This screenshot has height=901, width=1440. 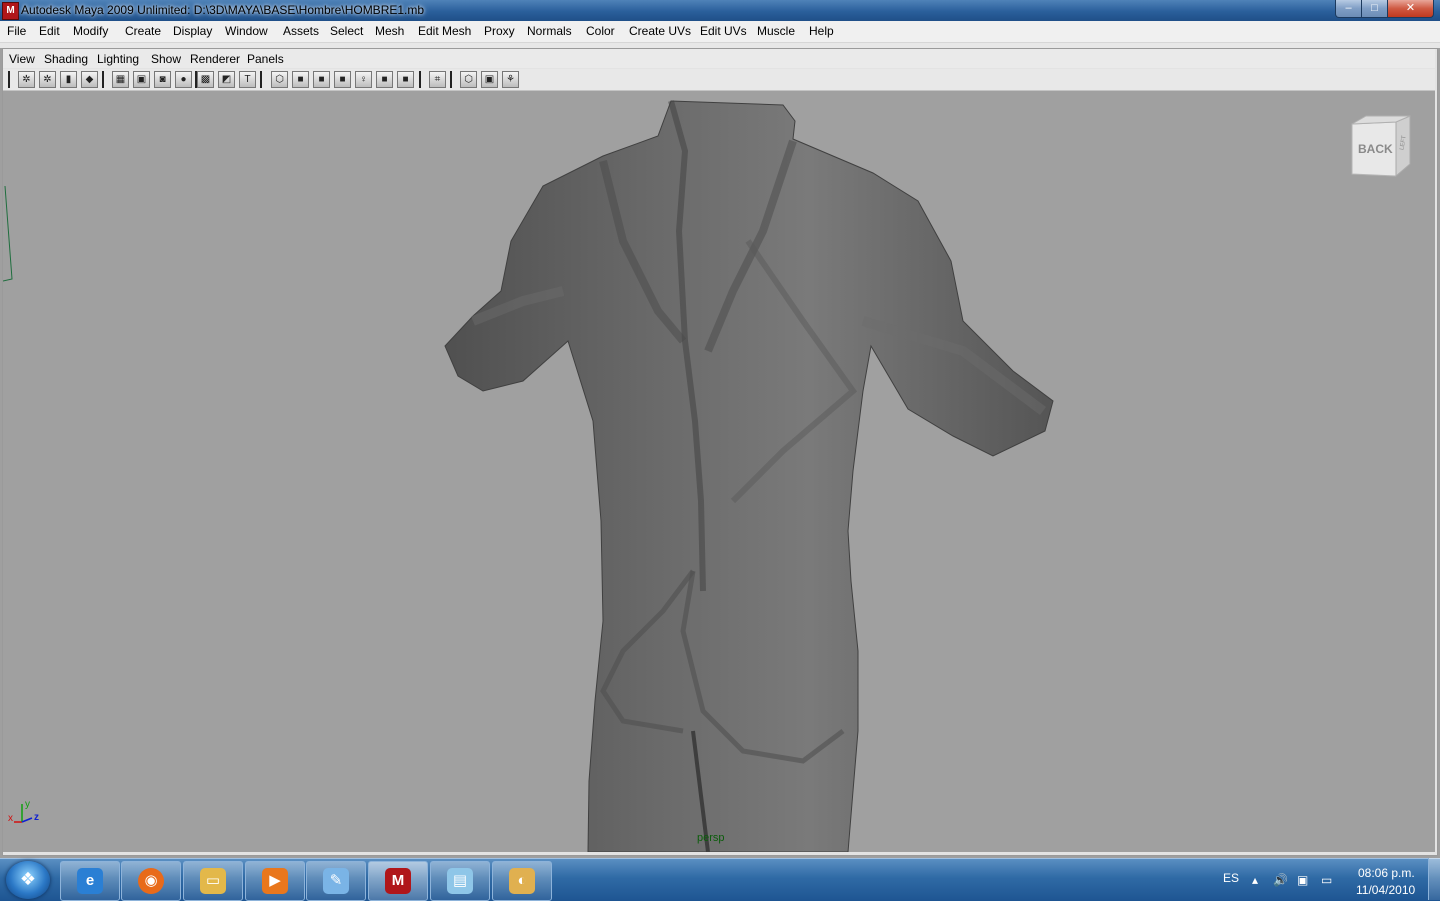 What do you see at coordinates (166, 59) in the screenshot?
I see `panel-menu-show: Show` at bounding box center [166, 59].